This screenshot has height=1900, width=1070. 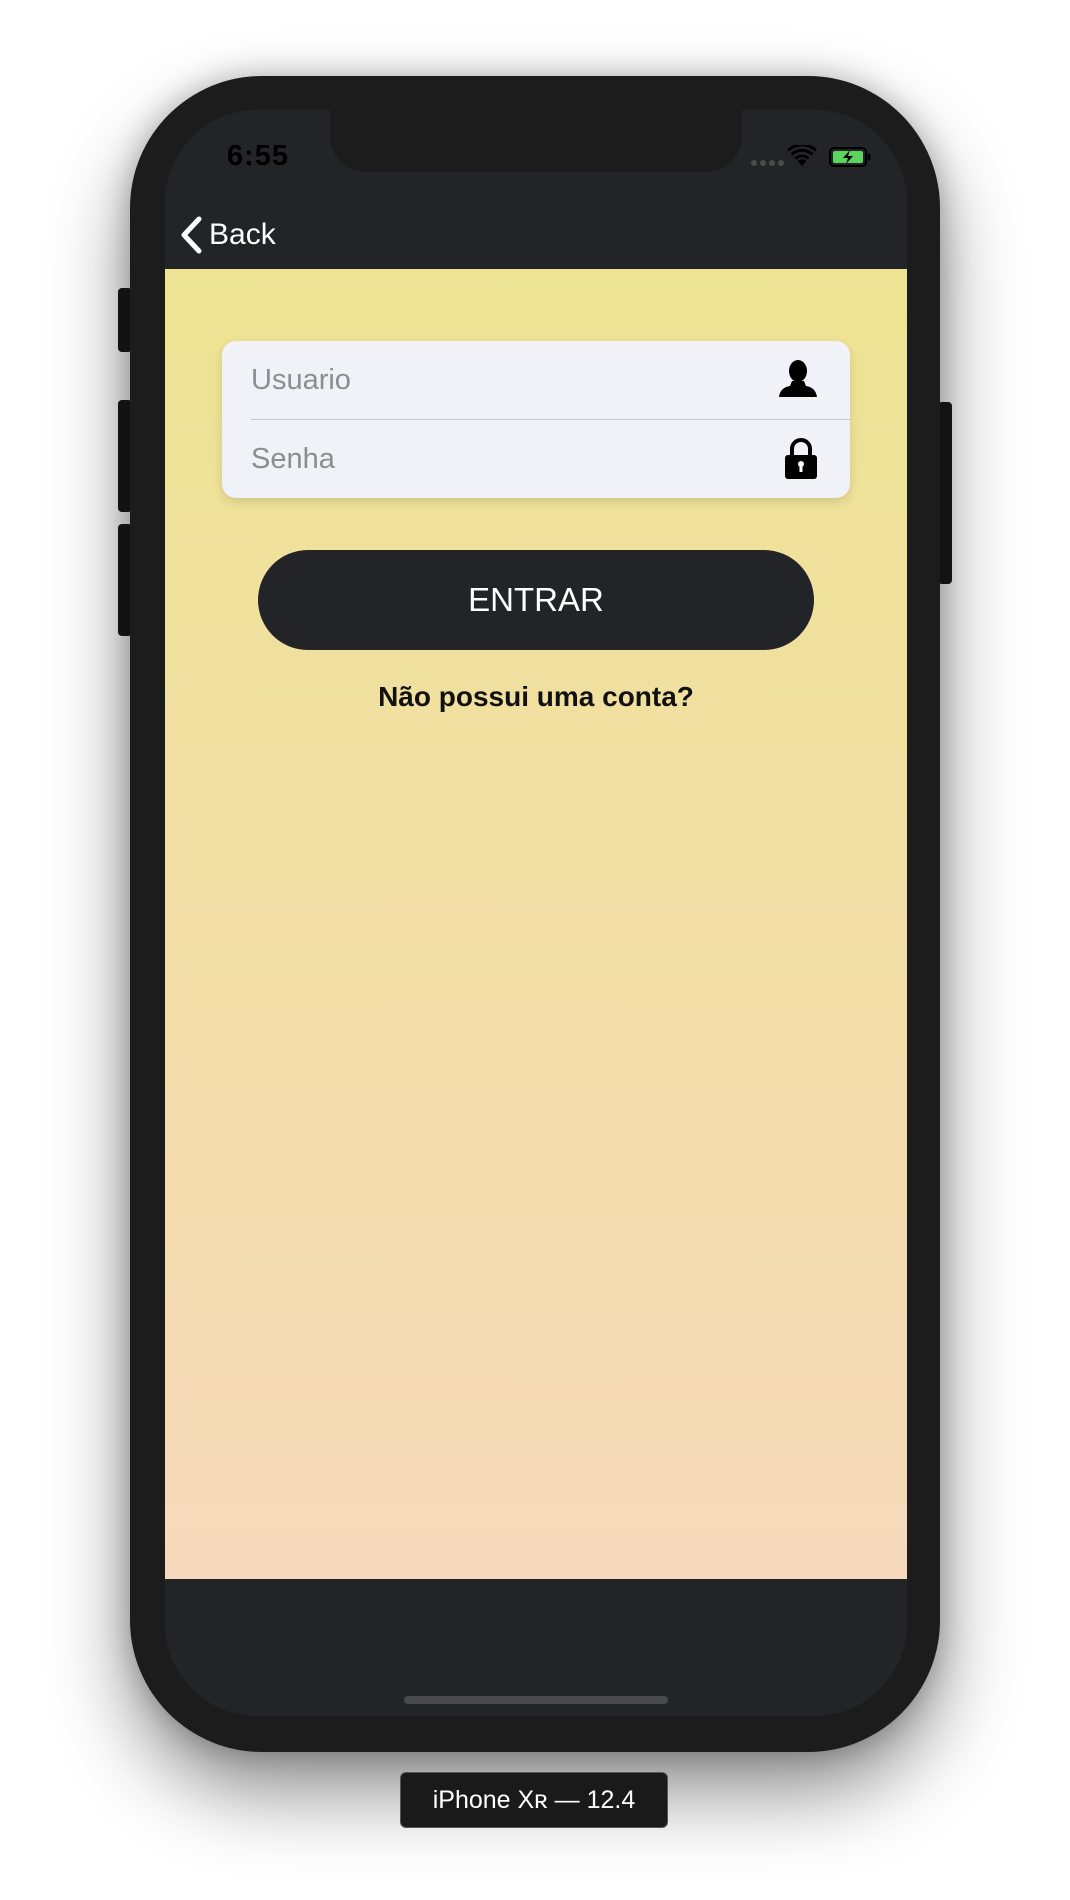 What do you see at coordinates (191, 235) in the screenshot?
I see `chevron-left-icon` at bounding box center [191, 235].